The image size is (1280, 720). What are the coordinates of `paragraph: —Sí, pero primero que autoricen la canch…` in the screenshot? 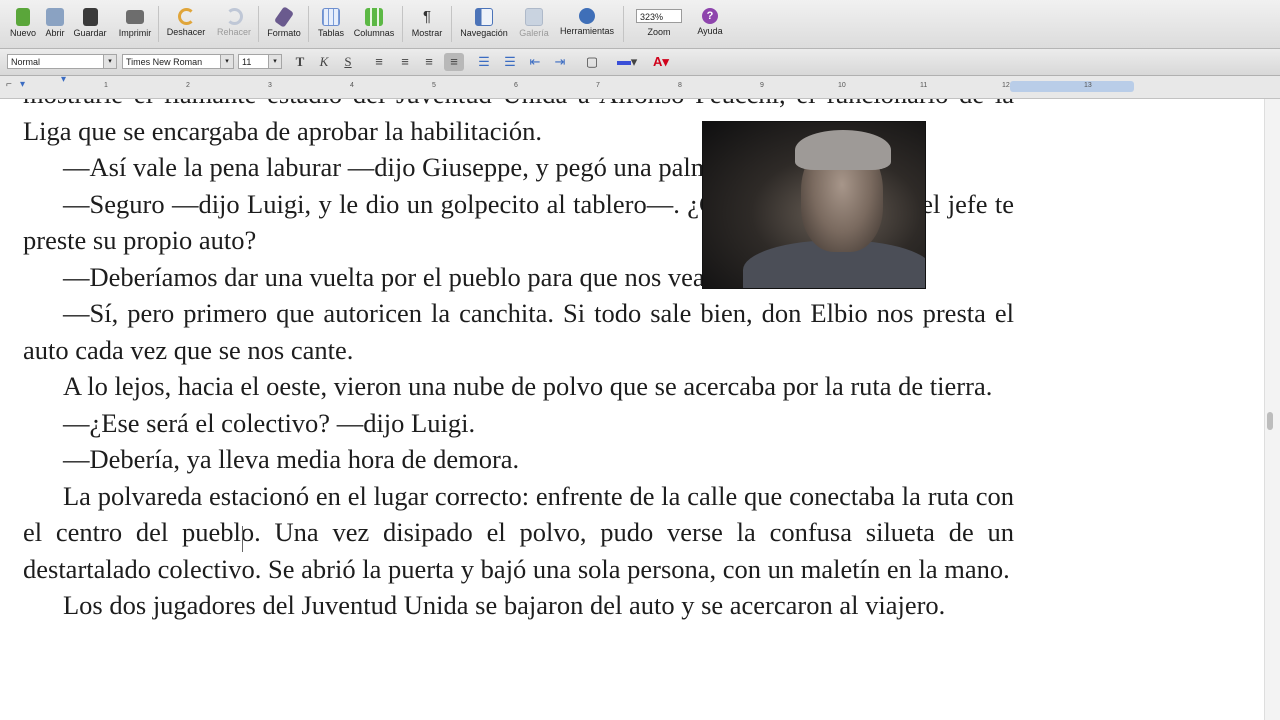 It's located at (518, 331).